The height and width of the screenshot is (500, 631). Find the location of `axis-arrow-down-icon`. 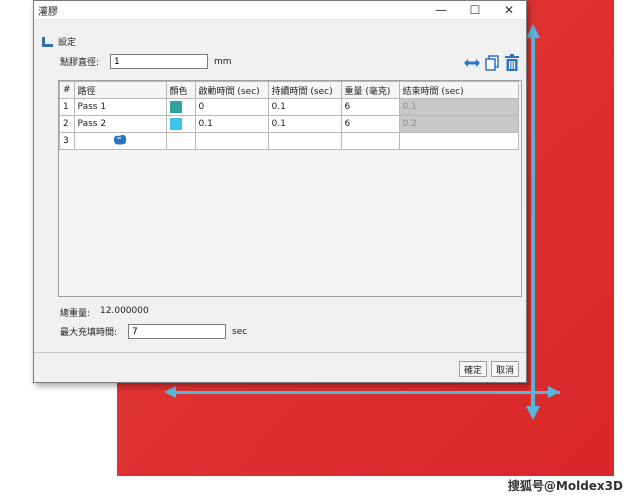

axis-arrow-down-icon is located at coordinates (533, 413).